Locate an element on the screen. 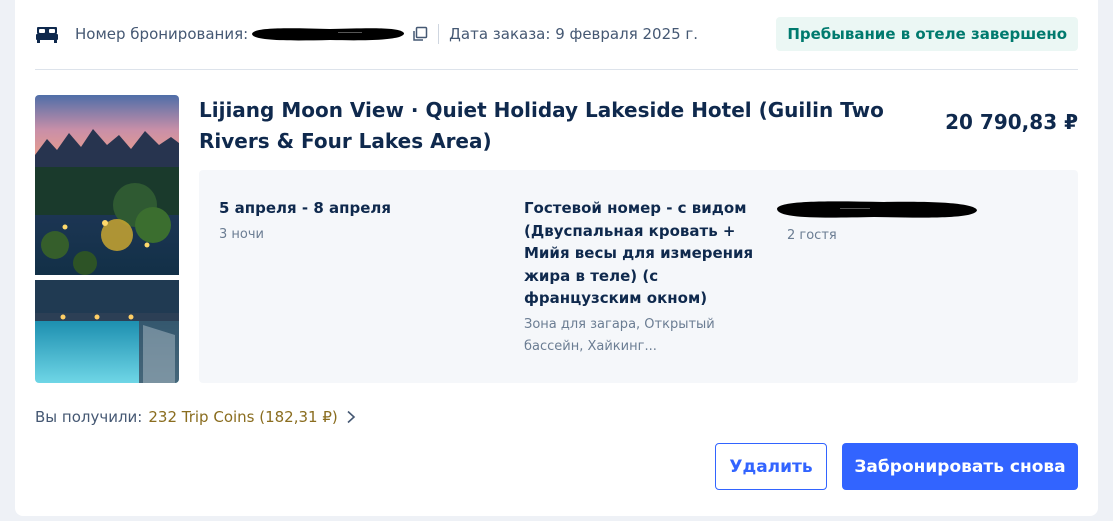  delete-button: Удалить is located at coordinates (771, 466).